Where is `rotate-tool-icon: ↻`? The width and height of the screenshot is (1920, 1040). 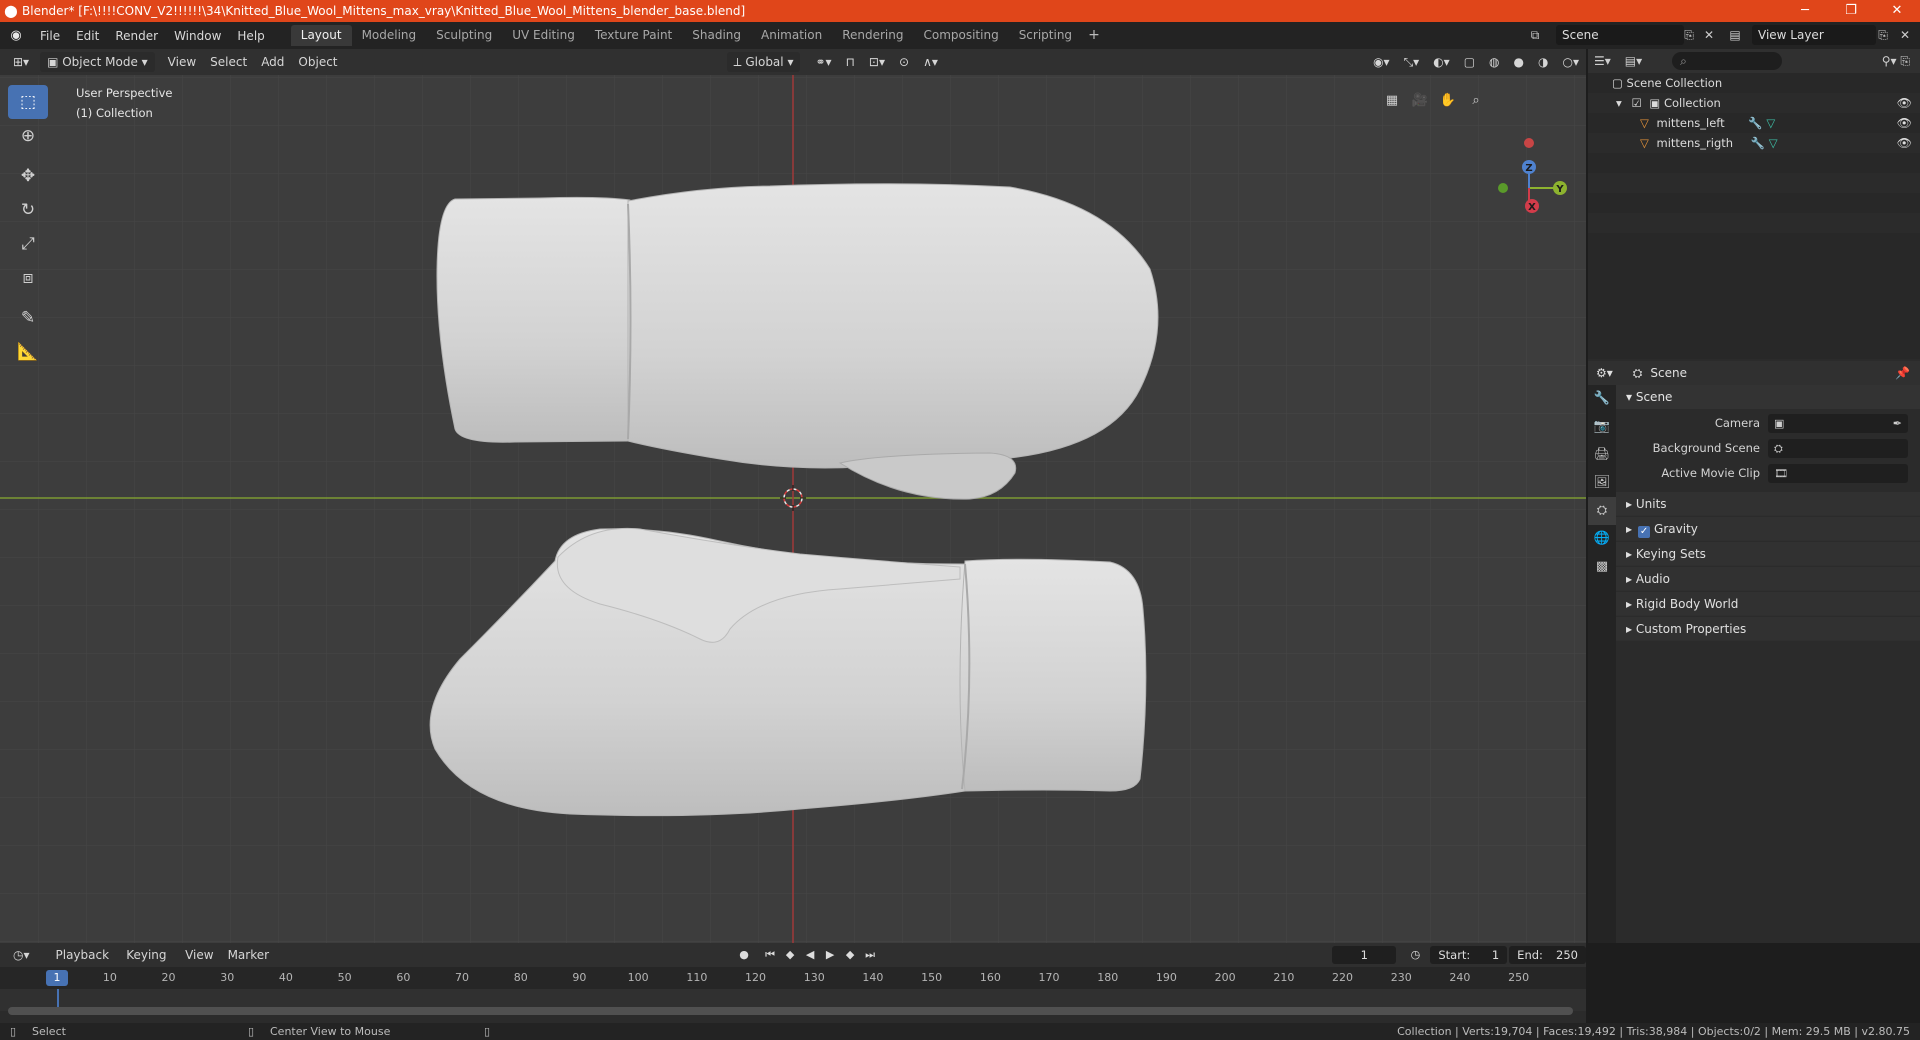
rotate-tool-icon: ↻ is located at coordinates (28, 210).